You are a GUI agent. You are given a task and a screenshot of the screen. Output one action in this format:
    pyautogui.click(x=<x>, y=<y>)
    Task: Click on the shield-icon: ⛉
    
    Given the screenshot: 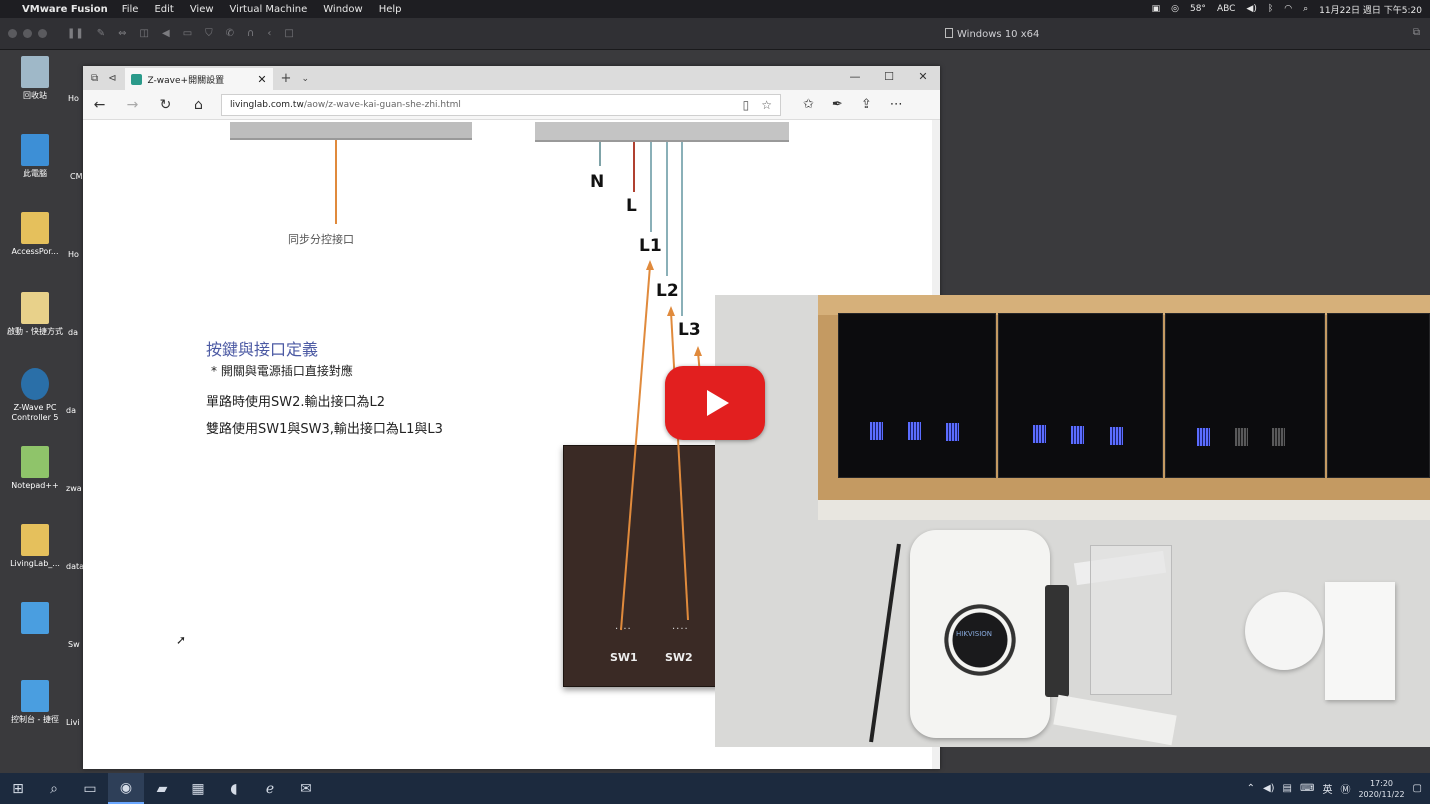 What is the action you would take?
    pyautogui.click(x=209, y=33)
    